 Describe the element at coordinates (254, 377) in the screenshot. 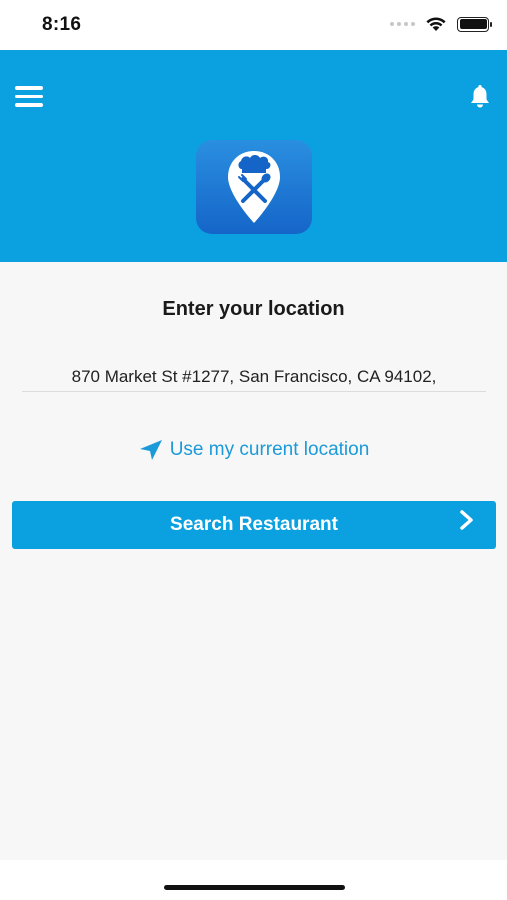

I see `address-input` at that location.